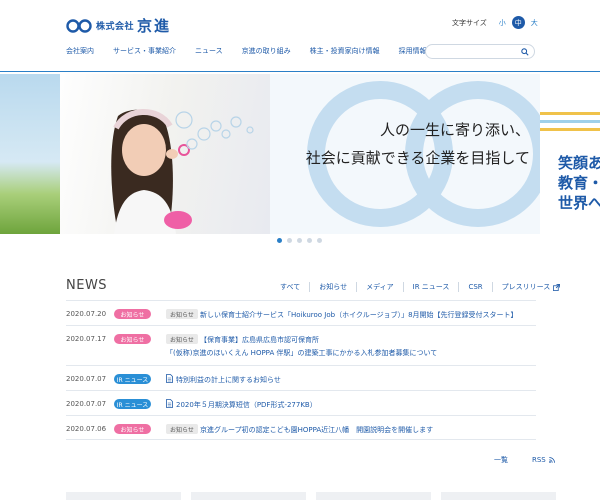 This screenshot has width=600, height=500. What do you see at coordinates (417, 158) in the screenshot?
I see `hero-tagline-line2: 社会に貢献できる企業を目指して` at bounding box center [417, 158].